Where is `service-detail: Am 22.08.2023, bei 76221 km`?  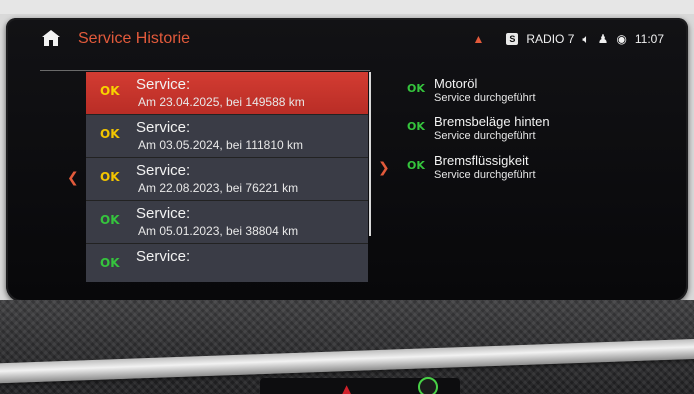
service-detail: Am 22.08.2023, bei 76221 km is located at coordinates (218, 188).